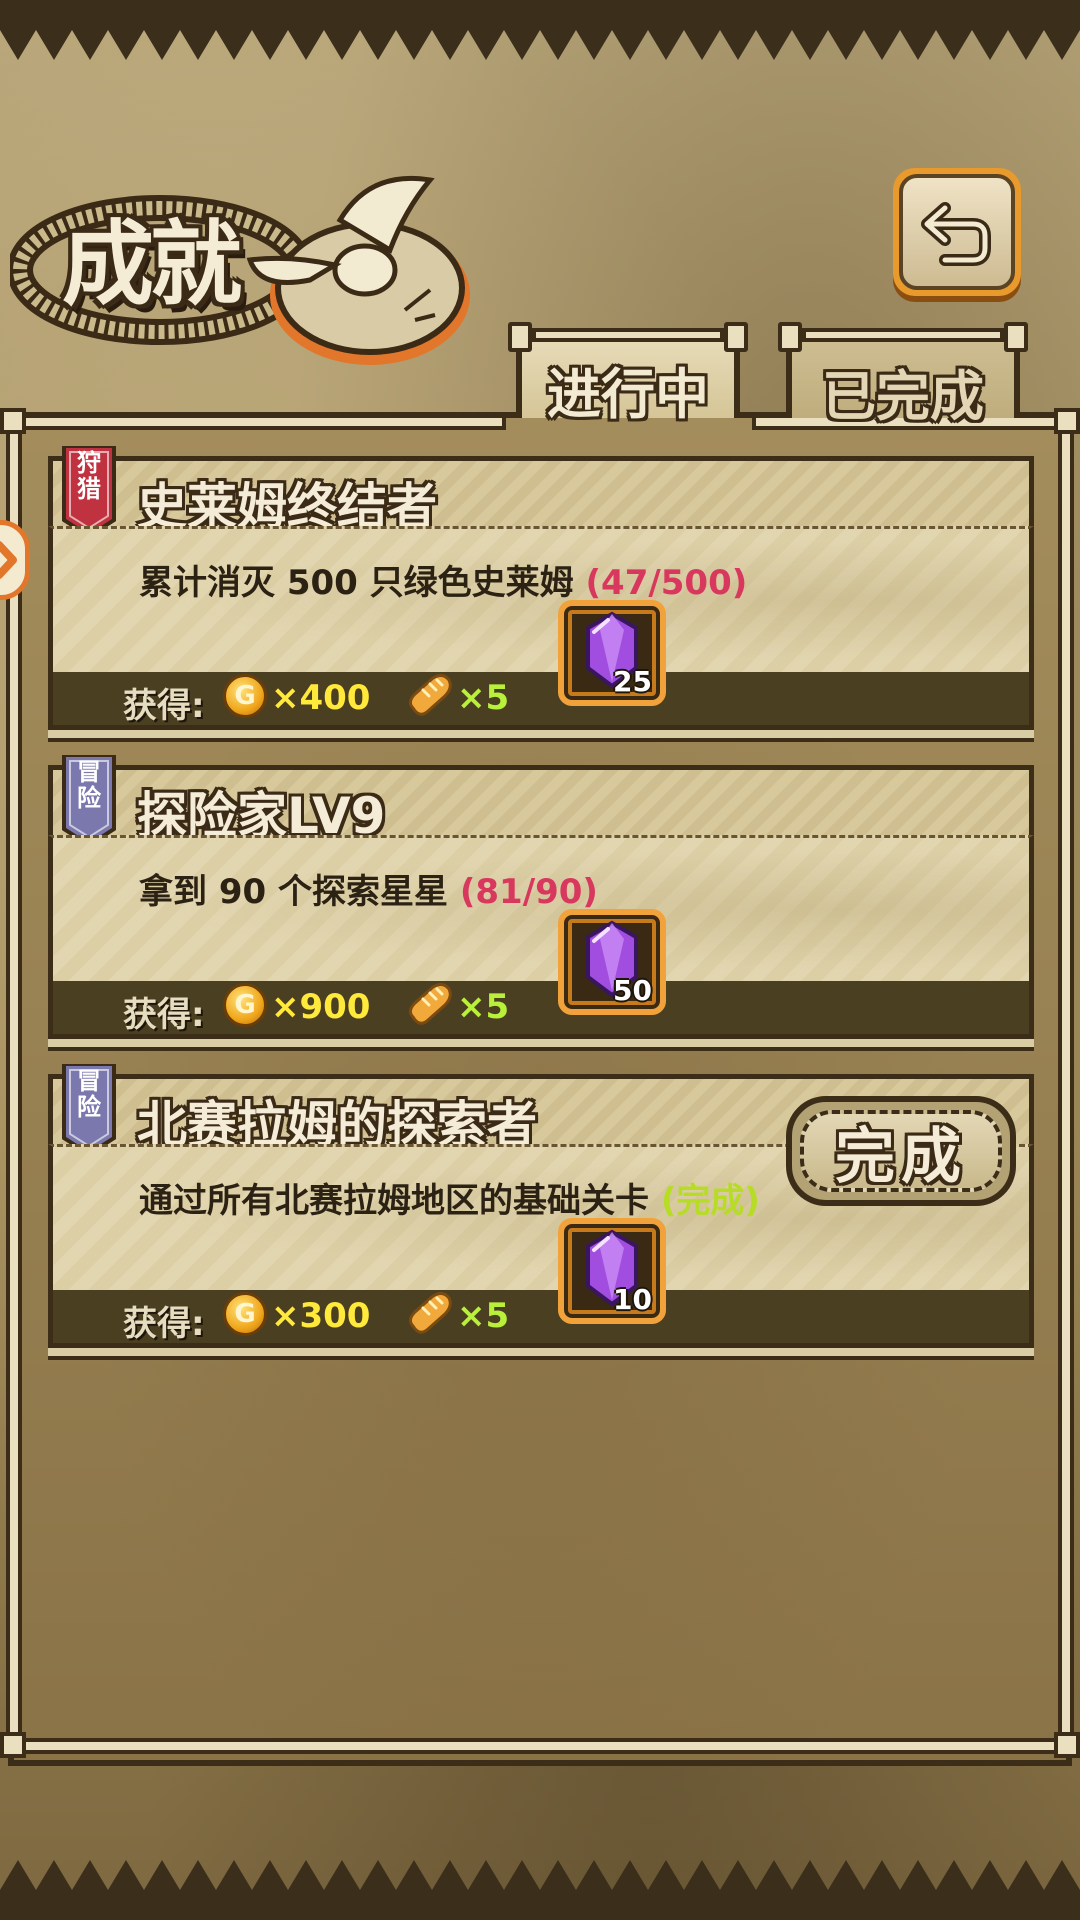 The image size is (1080, 1920). Describe the element at coordinates (321, 698) in the screenshot. I see `coin-amount: ×400` at that location.